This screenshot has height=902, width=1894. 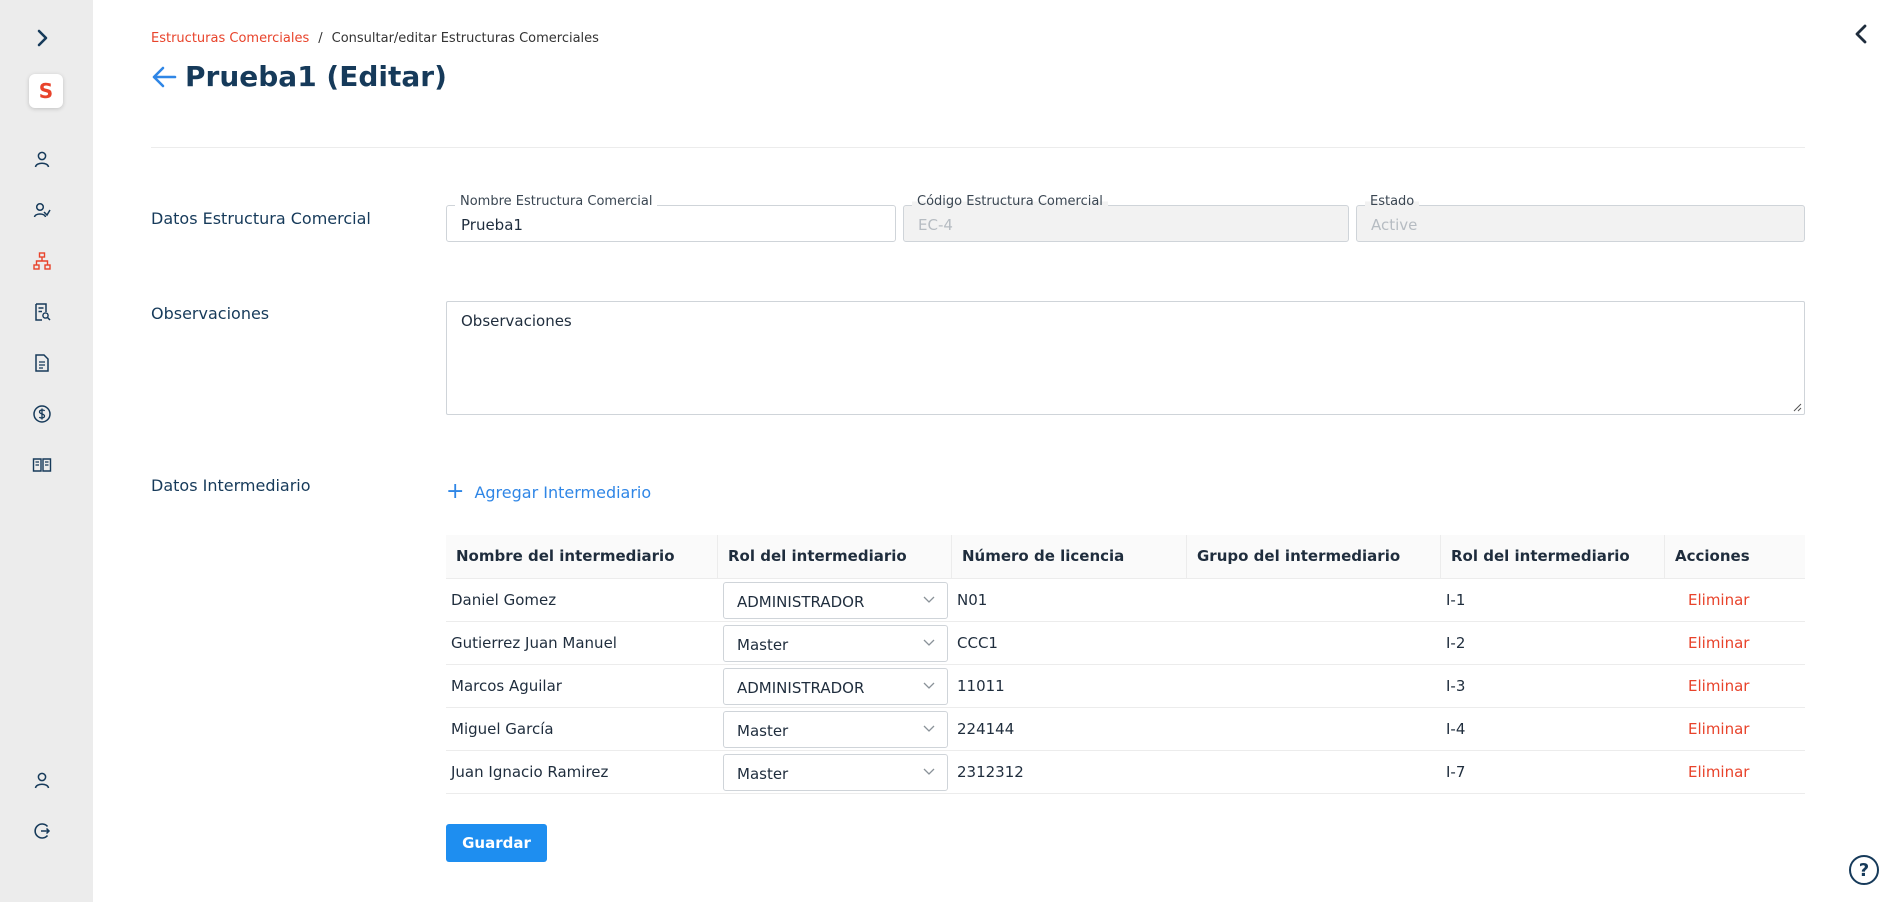 I want to click on back-arrow-icon, so click(x=164, y=77).